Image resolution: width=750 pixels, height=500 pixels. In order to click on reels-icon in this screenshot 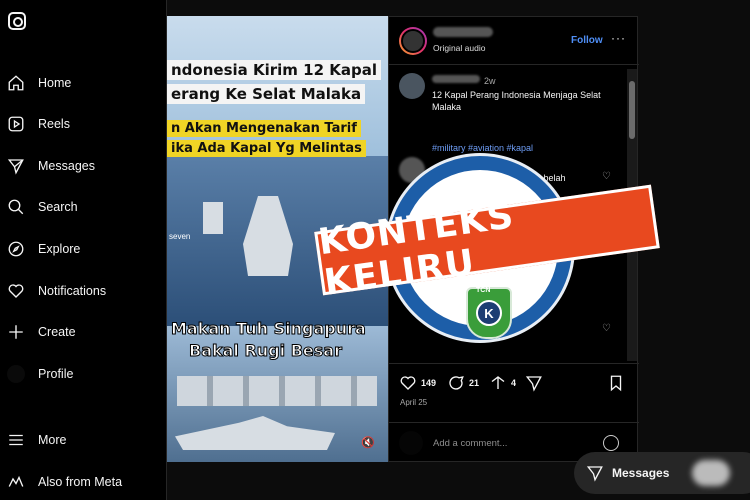, I will do `click(16, 124)`.